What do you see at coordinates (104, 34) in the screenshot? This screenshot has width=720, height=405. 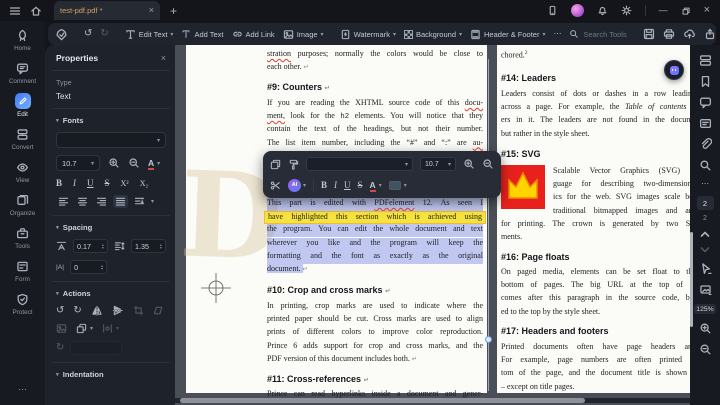 I see `redo-icon: ↻` at bounding box center [104, 34].